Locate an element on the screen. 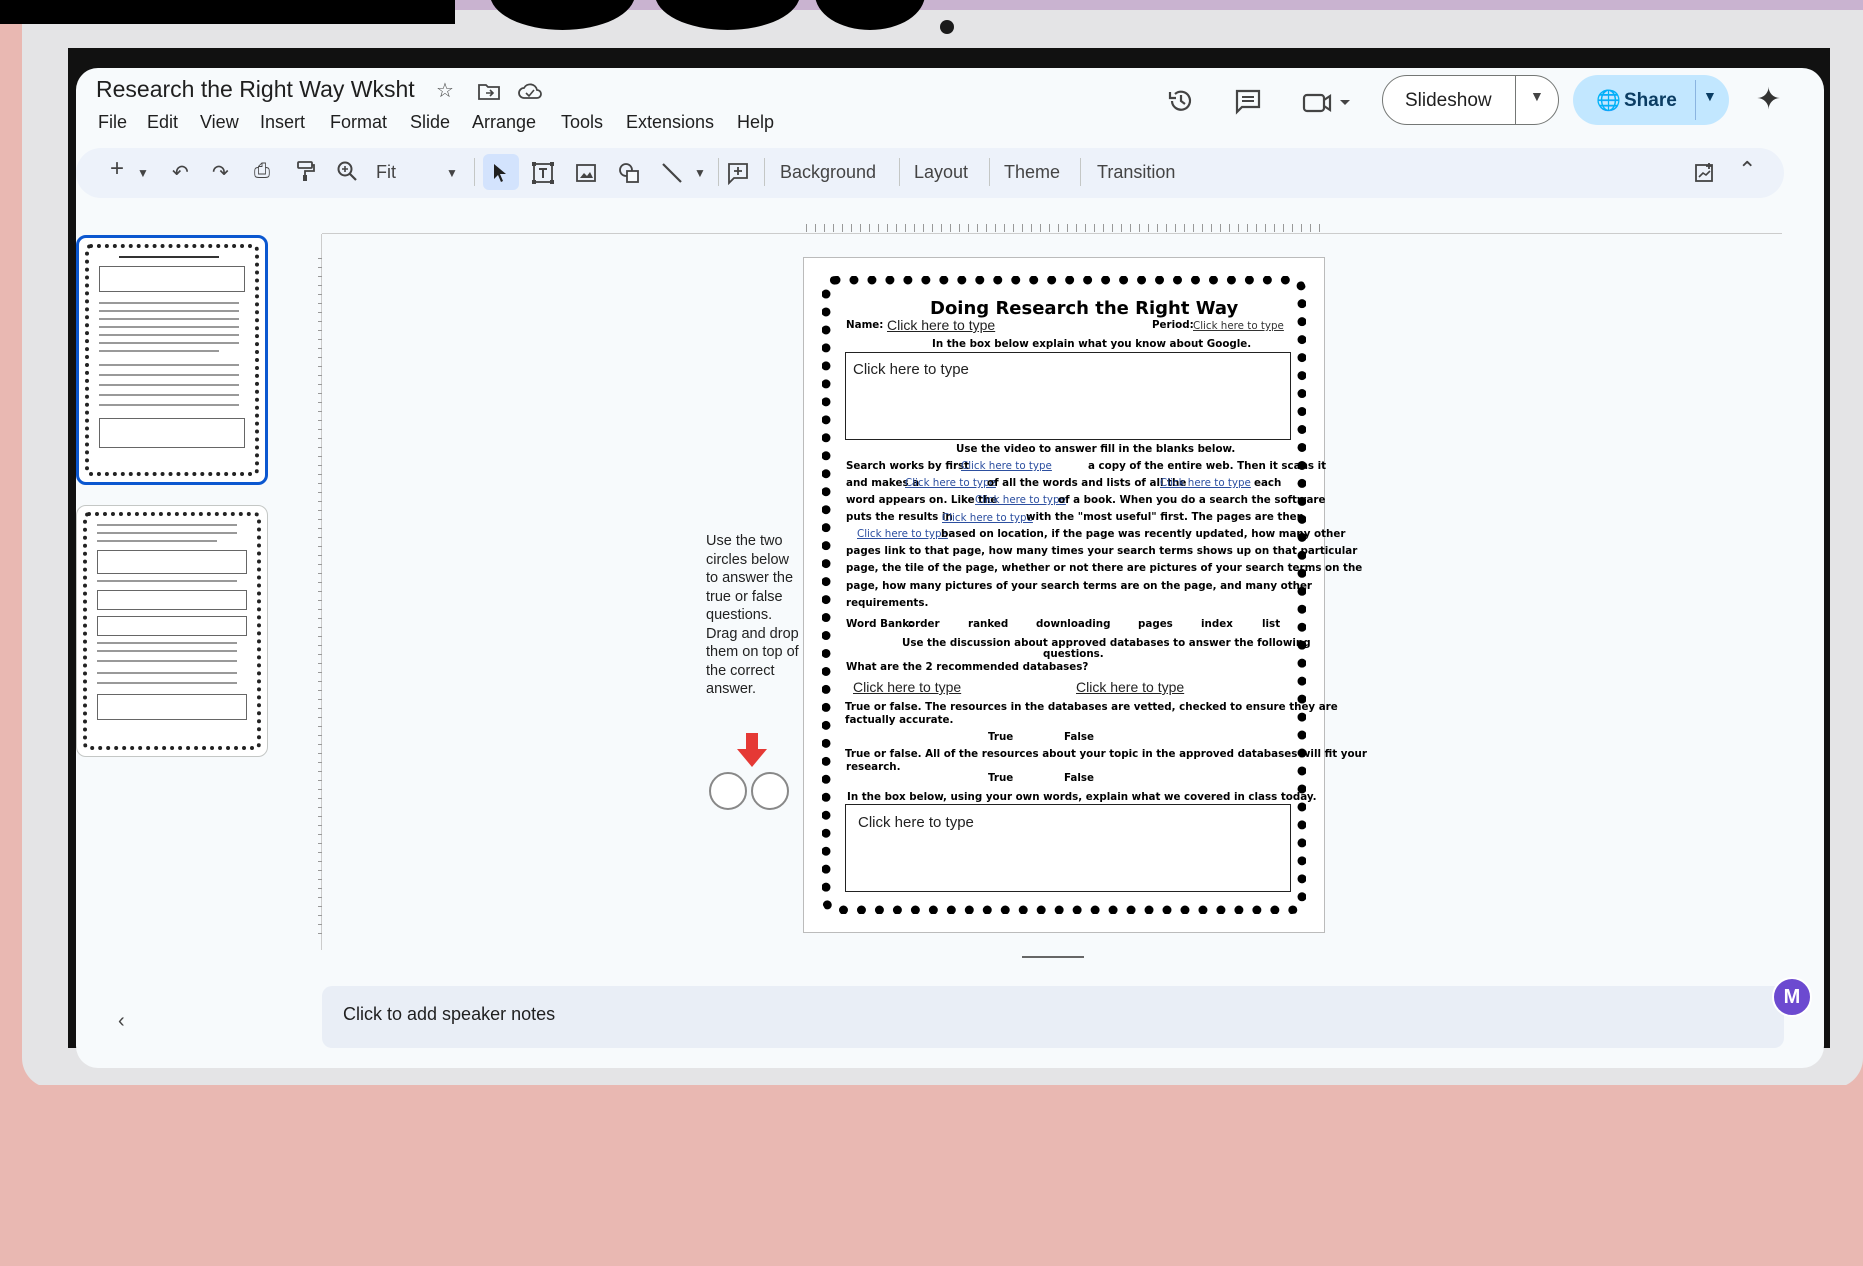  shape-icon is located at coordinates (629, 175).